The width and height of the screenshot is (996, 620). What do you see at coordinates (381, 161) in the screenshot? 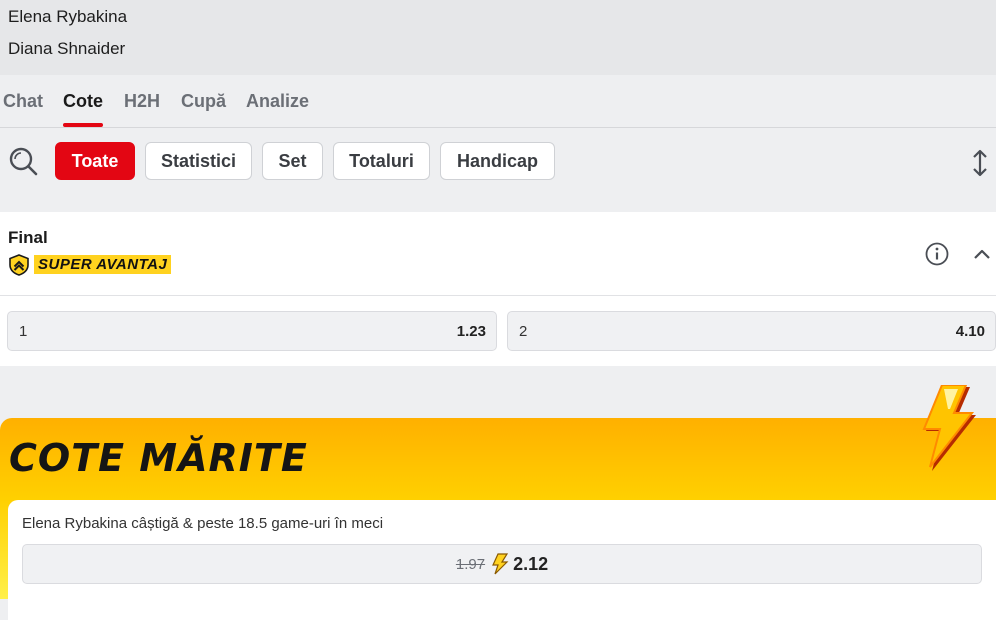
I see `filter-totaluri: Totaluri` at bounding box center [381, 161].